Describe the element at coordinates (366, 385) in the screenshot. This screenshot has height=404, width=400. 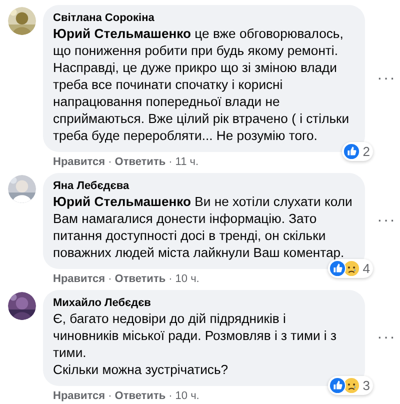
I see `reaction-count: 3` at that location.